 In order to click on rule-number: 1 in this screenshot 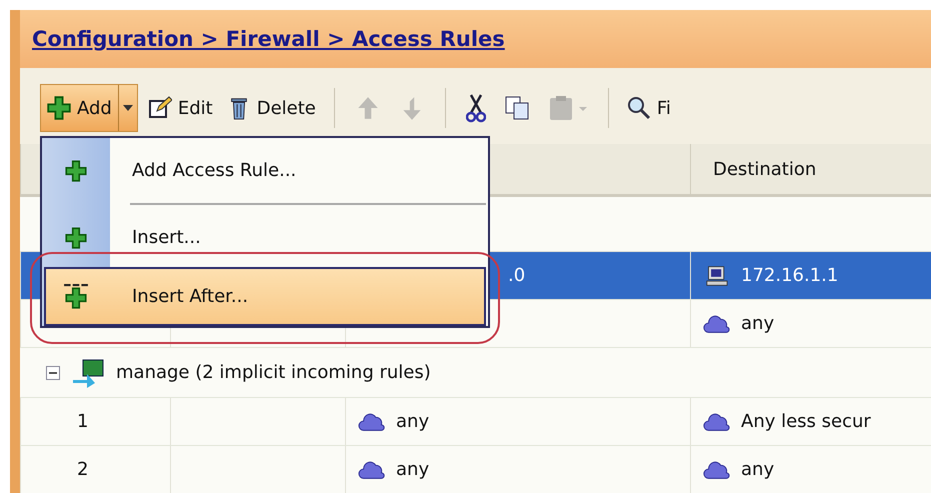, I will do `click(82, 421)`.